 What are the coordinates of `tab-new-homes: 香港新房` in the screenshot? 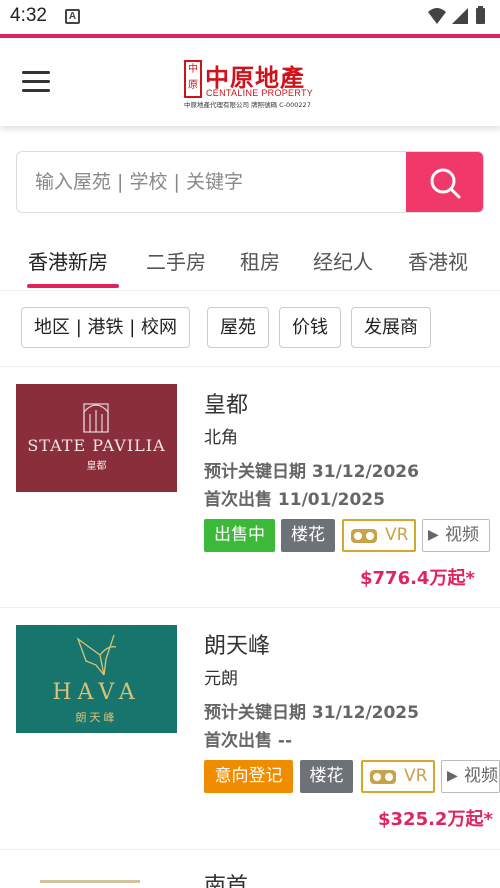 It's located at (68, 260).